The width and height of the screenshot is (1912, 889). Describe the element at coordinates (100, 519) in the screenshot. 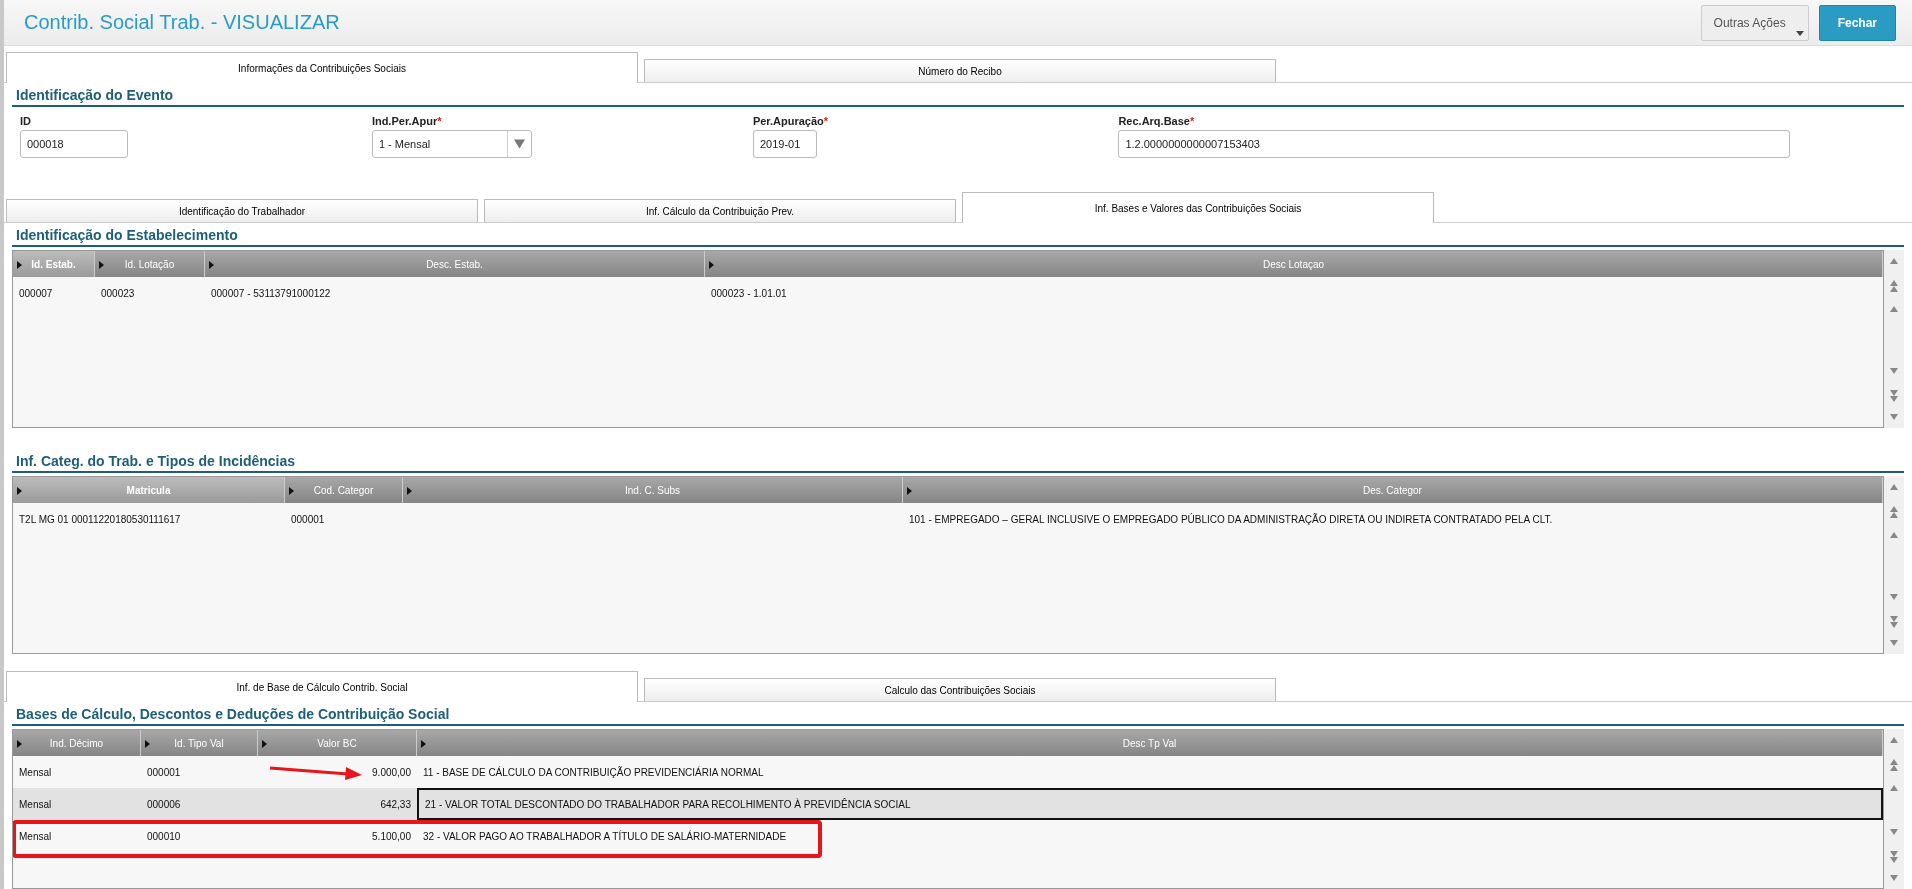

I see `table-cell: T2L MG 01 00011220180530111617` at that location.